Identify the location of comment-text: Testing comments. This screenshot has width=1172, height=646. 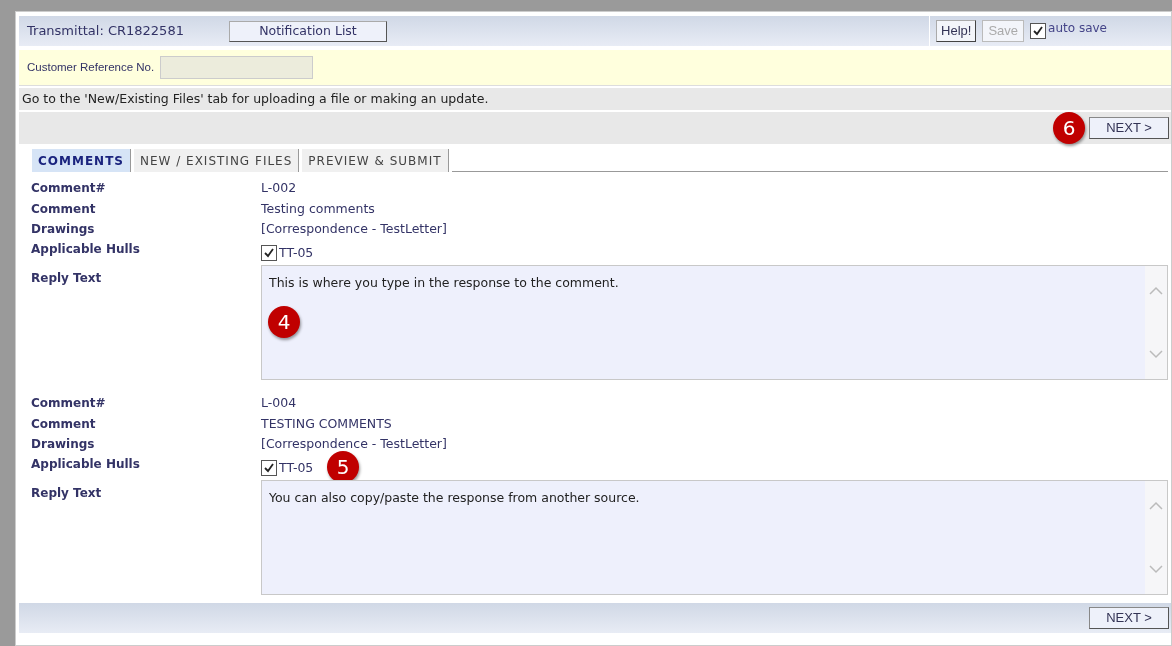
(318, 209).